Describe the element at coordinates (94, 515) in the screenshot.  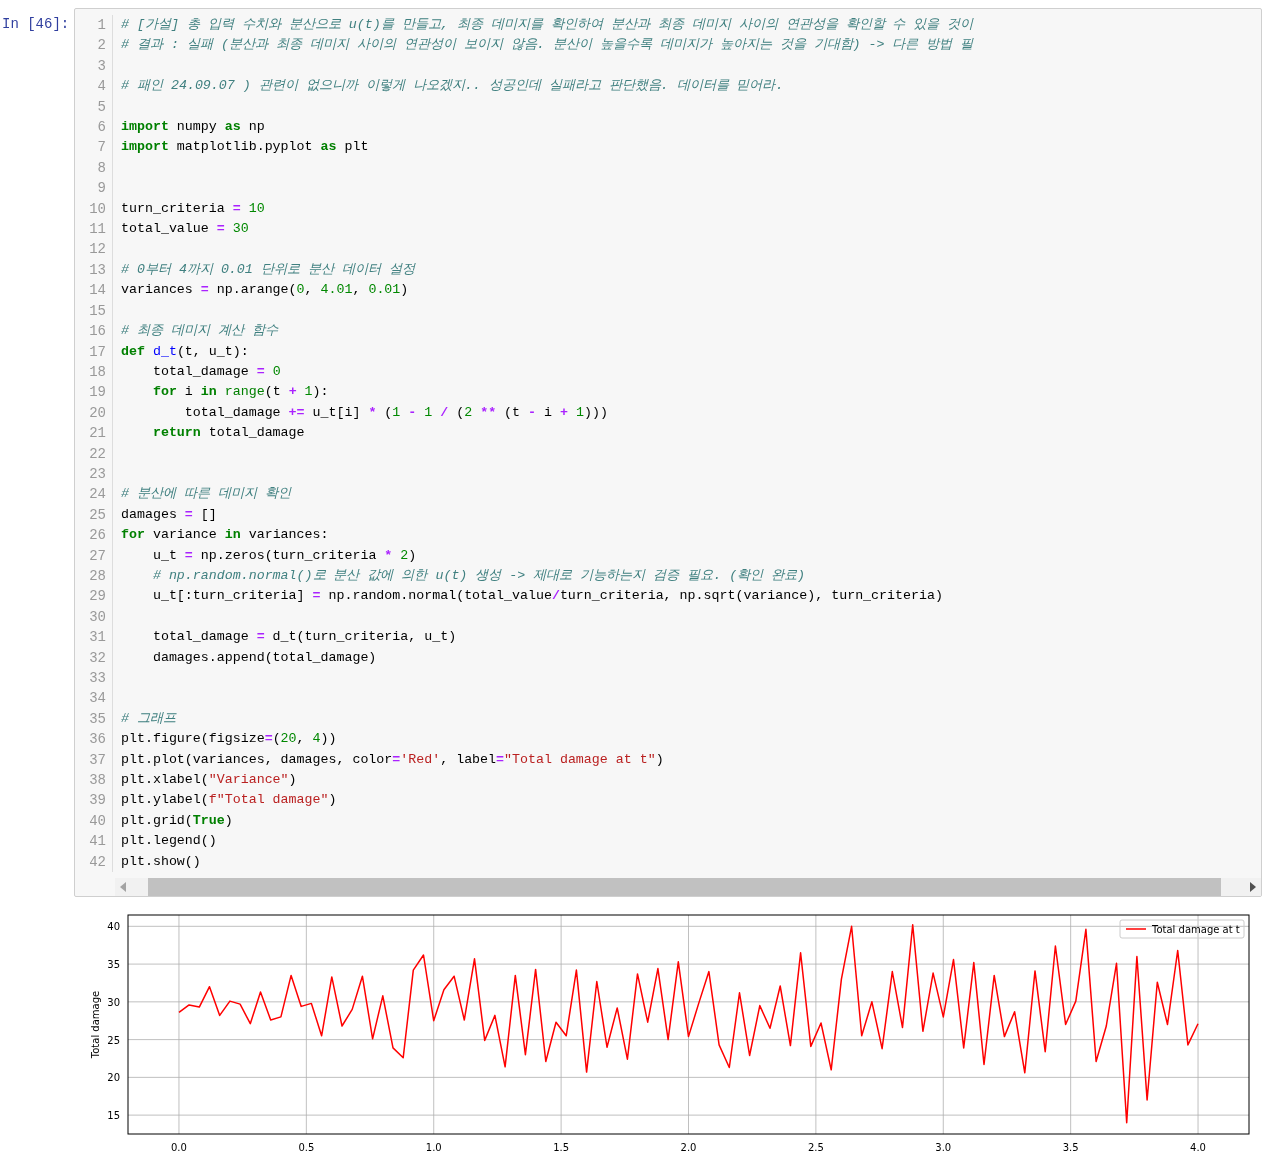
I see `line-number: 25` at that location.